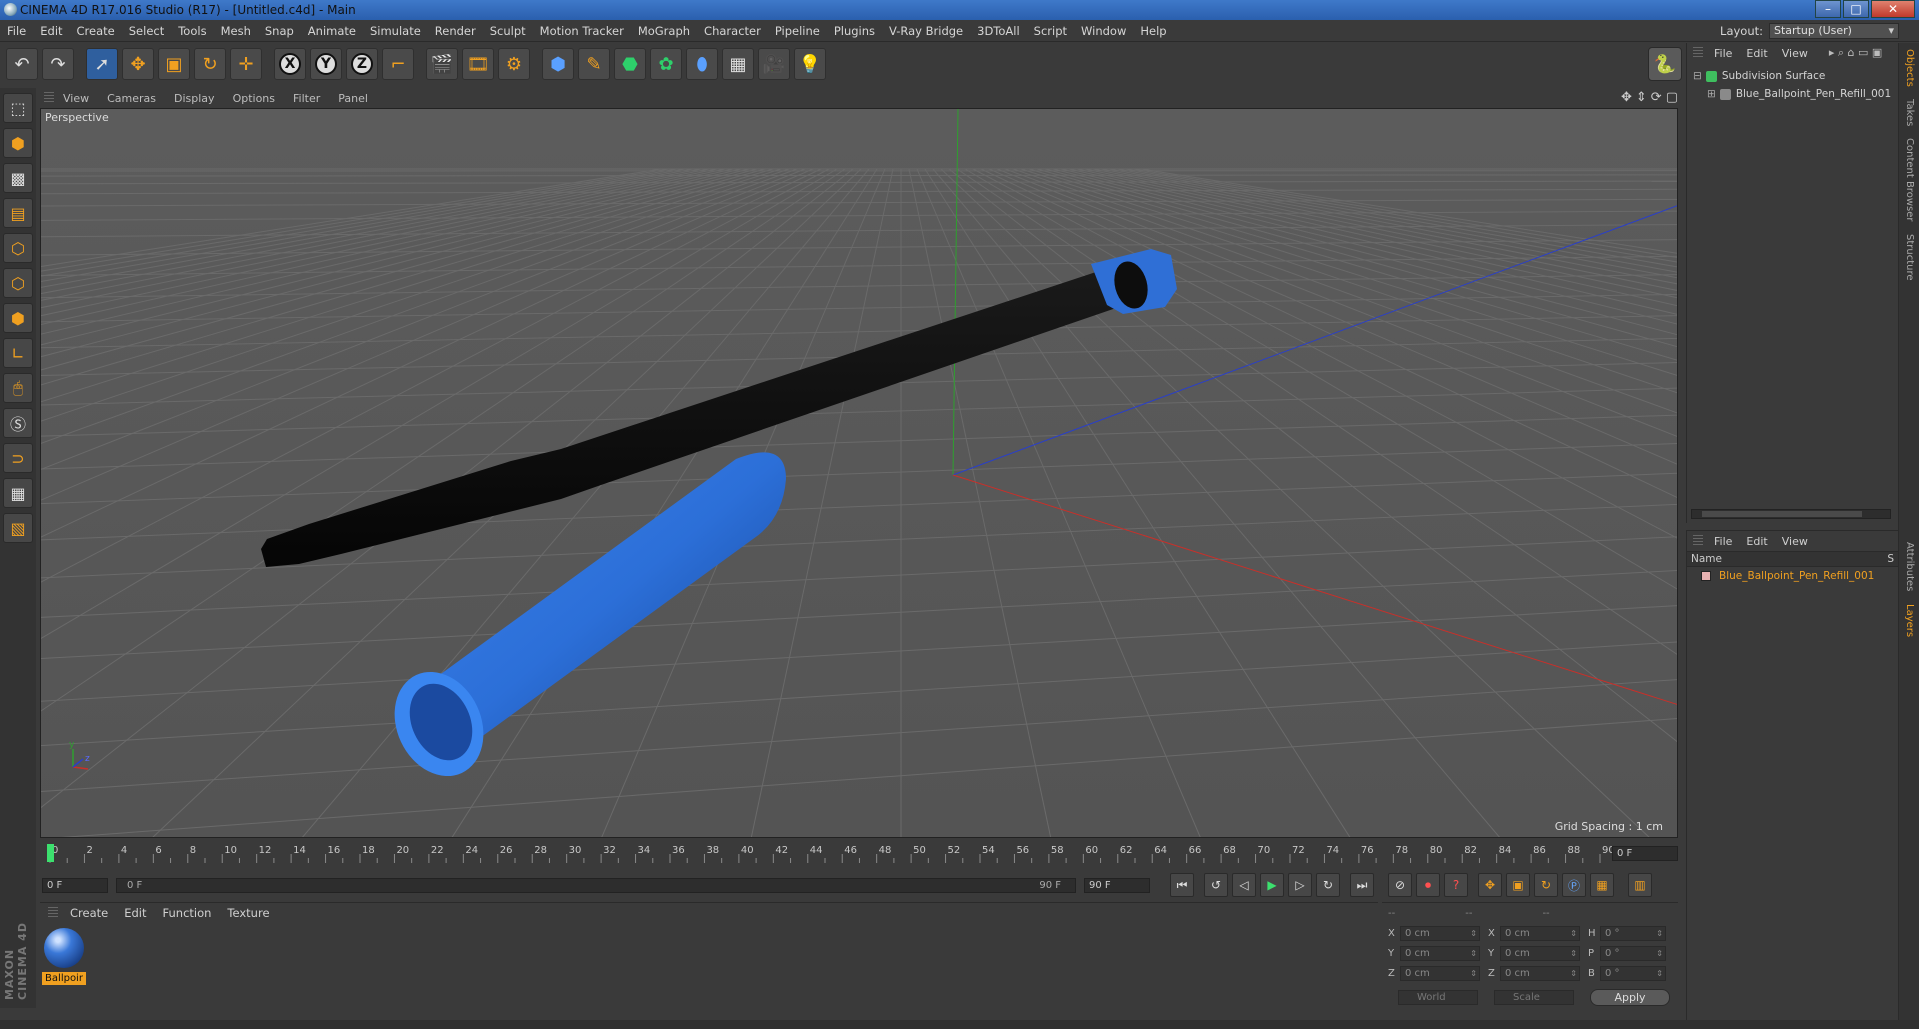 The height and width of the screenshot is (1029, 1919). What do you see at coordinates (398, 64) in the screenshot?
I see `coordinate-system-icon: ⌐` at bounding box center [398, 64].